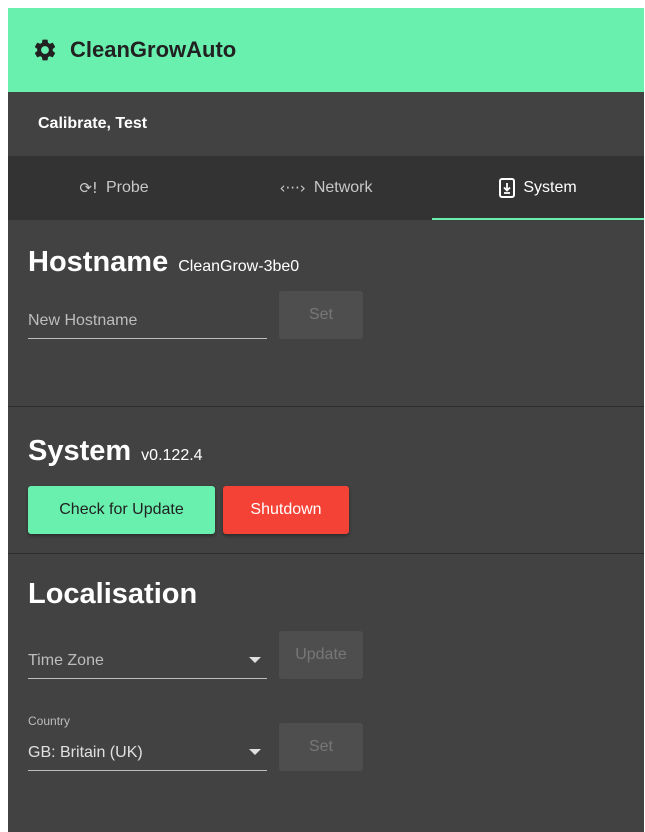 The height and width of the screenshot is (832, 645). I want to click on country-select: Country GB: Britain (UK), so click(147, 742).